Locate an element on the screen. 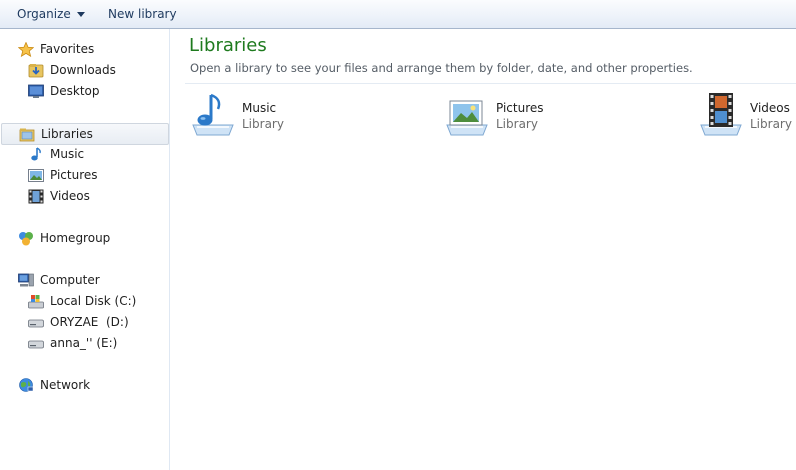 The width and height of the screenshot is (796, 470). library-tile-music: Music Library is located at coordinates (299, 116).